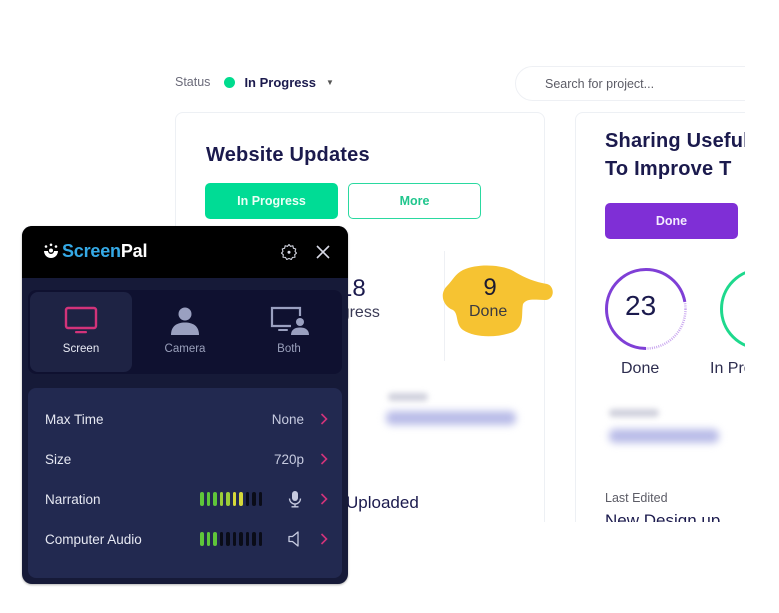  Describe the element at coordinates (185, 349) in the screenshot. I see `mode-label: Camera` at that location.